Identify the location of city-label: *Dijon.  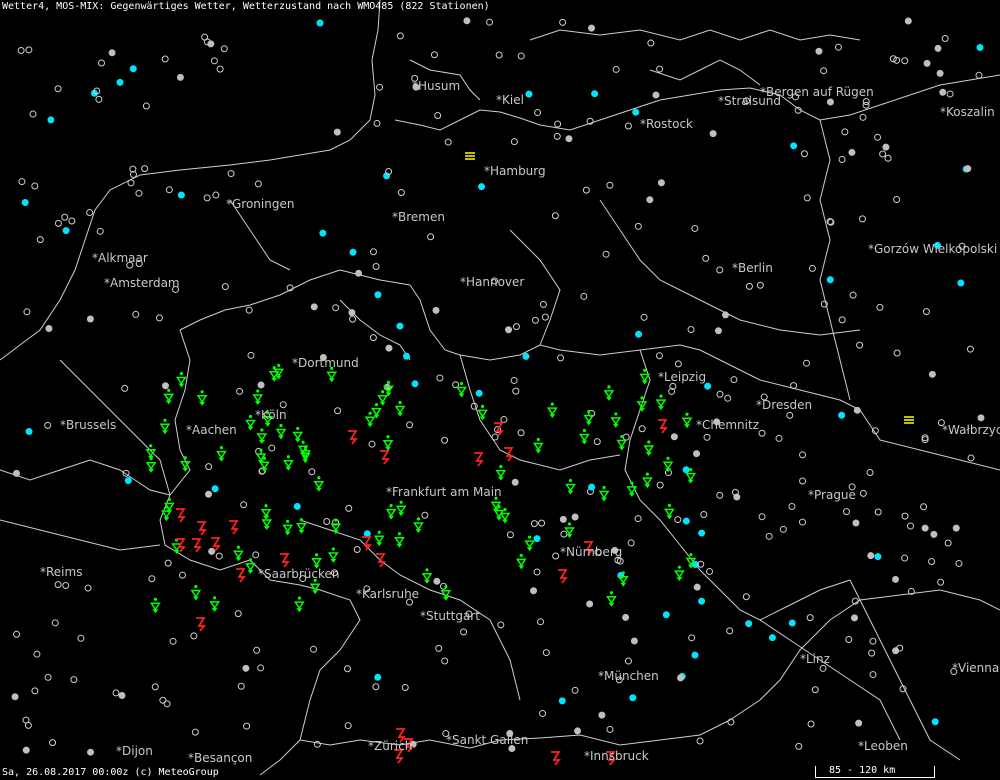
(134, 751).